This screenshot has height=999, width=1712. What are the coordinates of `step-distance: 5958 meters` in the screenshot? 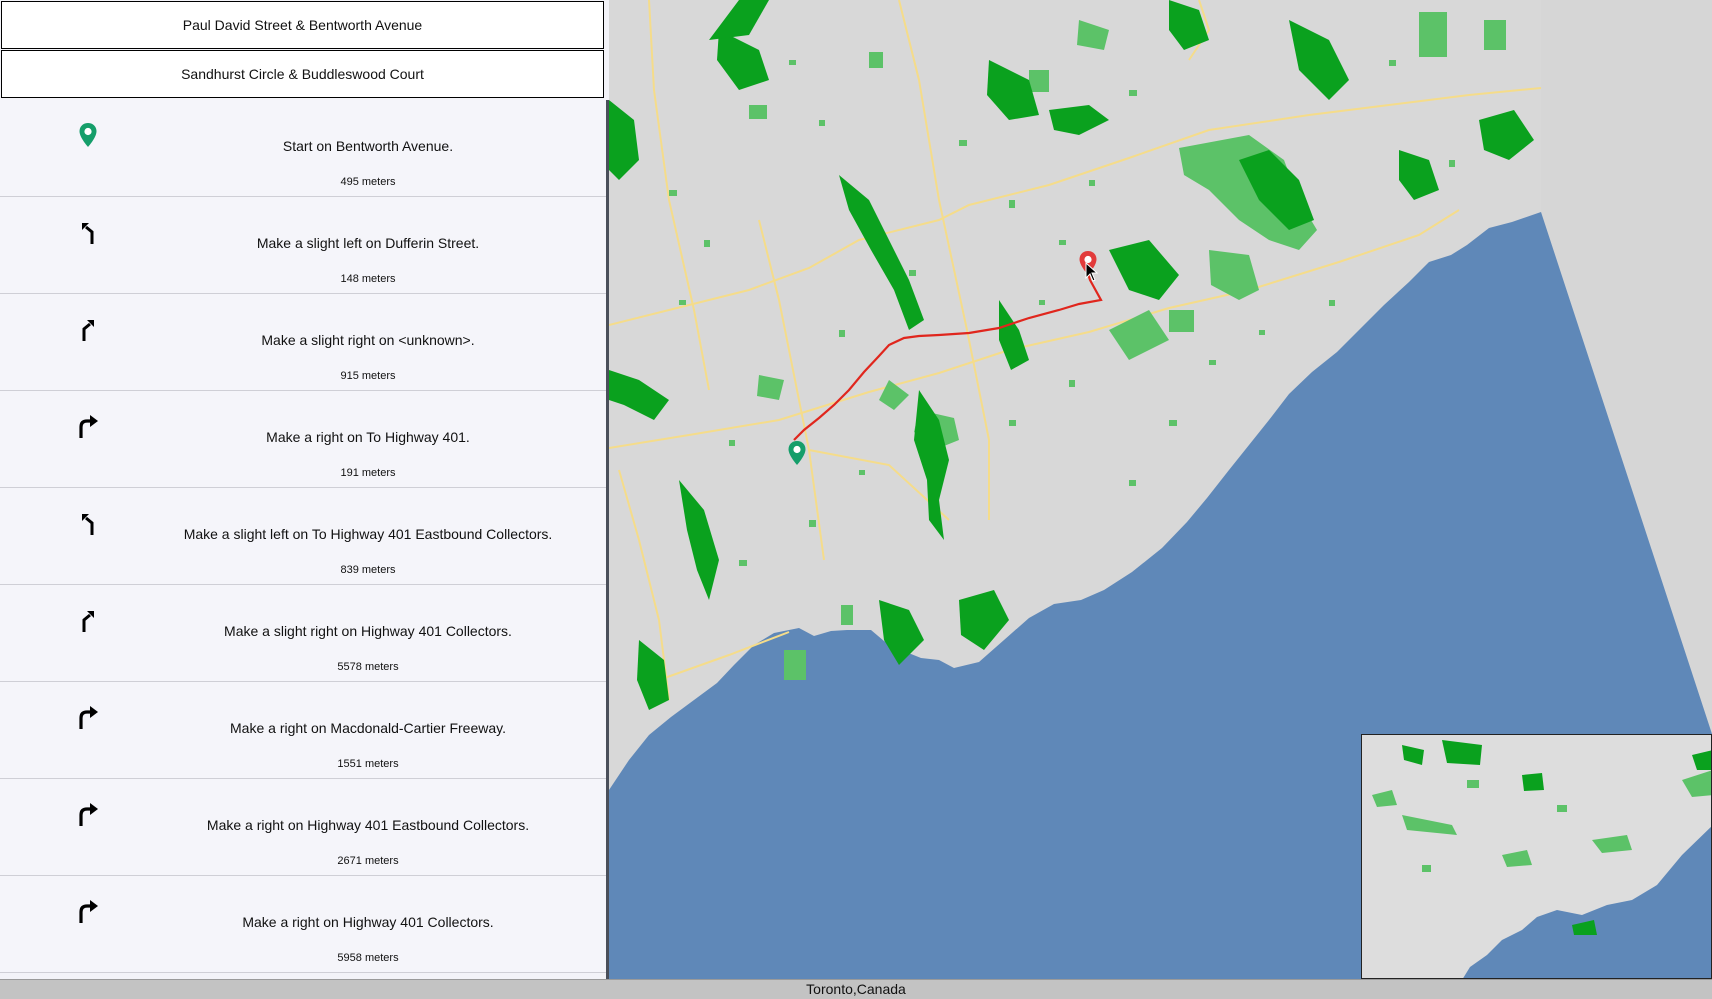 It's located at (368, 958).